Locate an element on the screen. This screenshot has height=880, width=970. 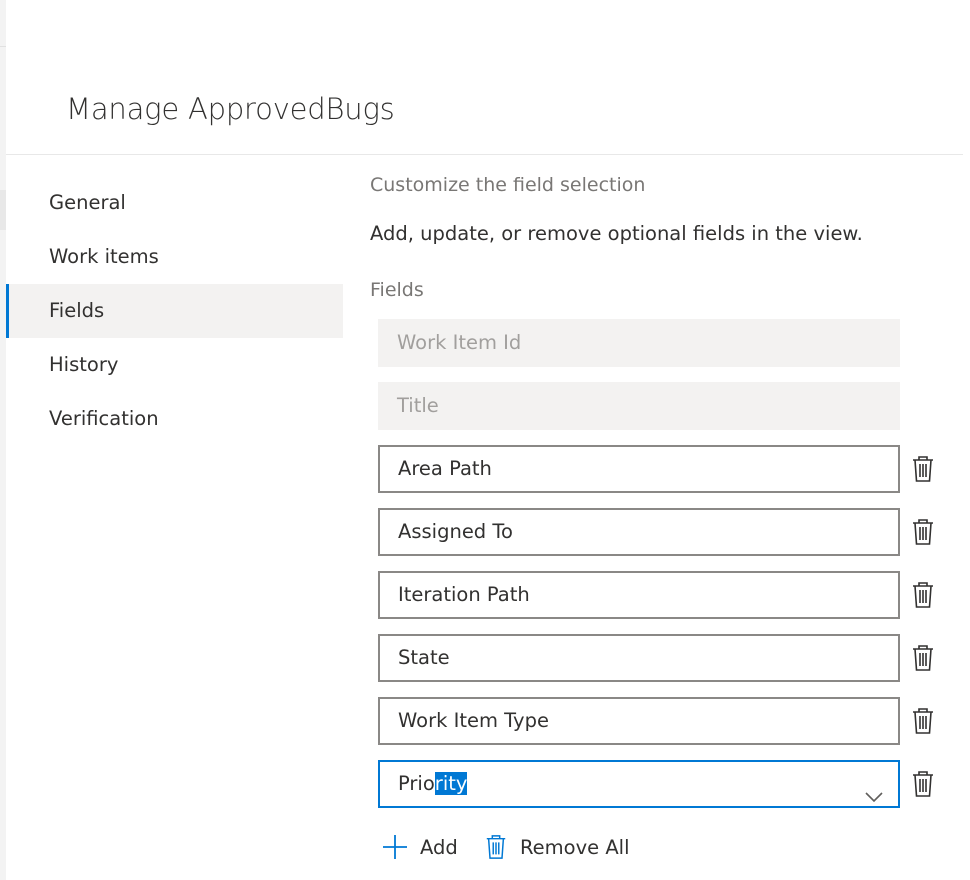
title-divider is located at coordinates (484, 154).